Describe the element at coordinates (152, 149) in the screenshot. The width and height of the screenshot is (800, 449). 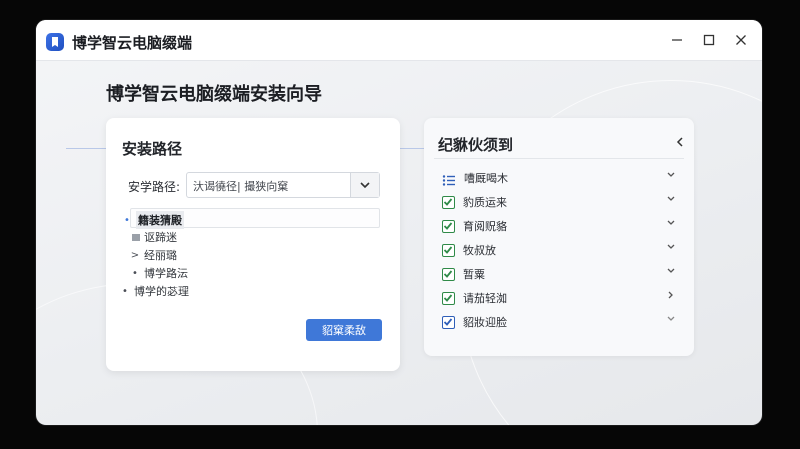
I see `install-path-title: 安装路径` at that location.